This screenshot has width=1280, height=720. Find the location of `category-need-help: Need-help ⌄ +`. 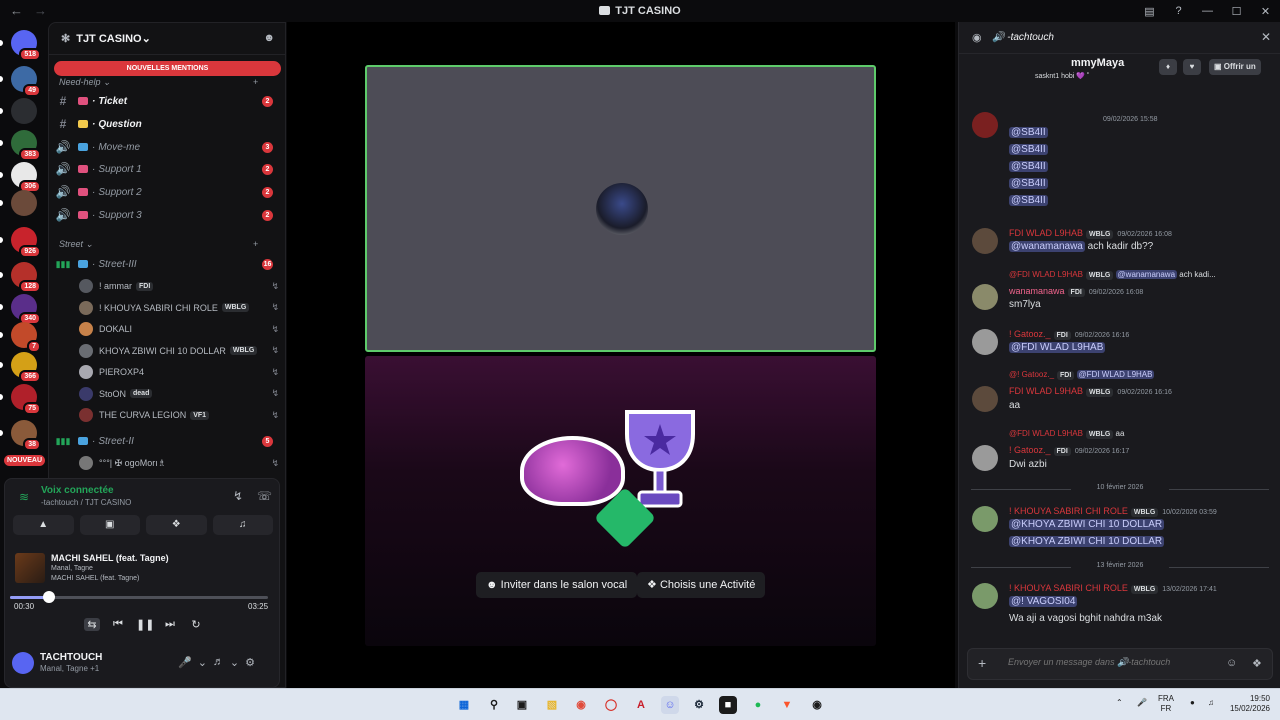

category-need-help: Need-help ⌄ + is located at coordinates (158, 82).